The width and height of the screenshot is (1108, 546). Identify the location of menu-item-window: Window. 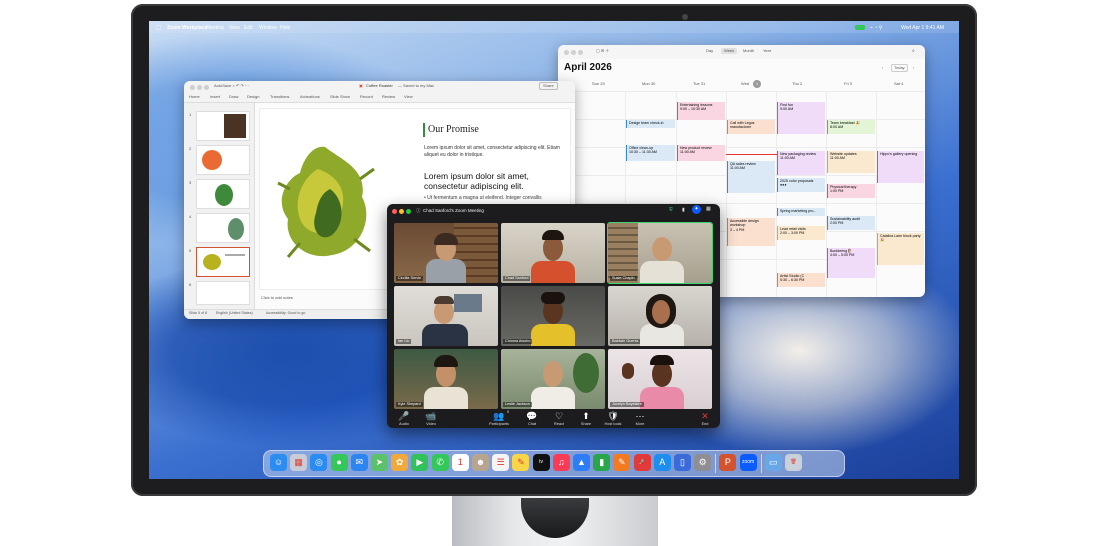
(268, 30).